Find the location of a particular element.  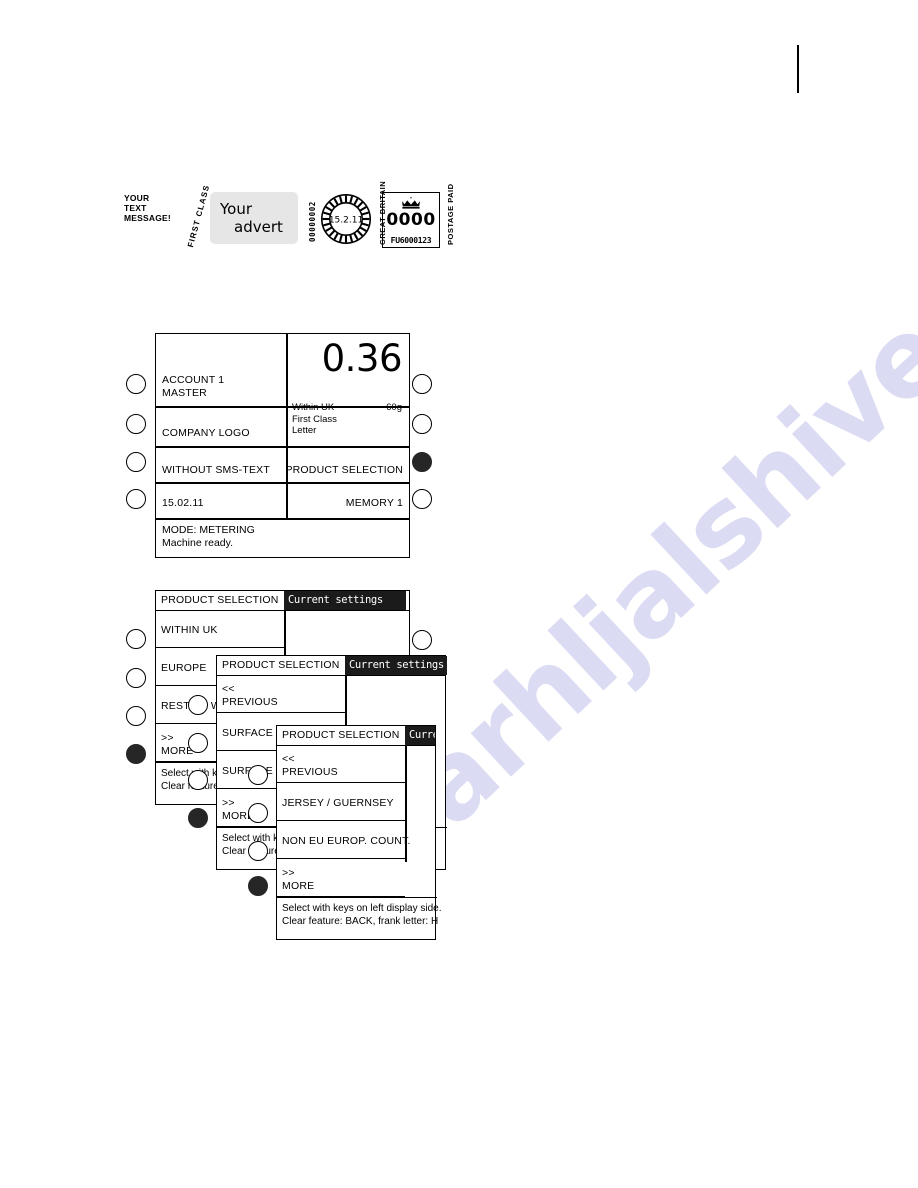

panel1-current-settings: Current settings is located at coordinates (345, 600).